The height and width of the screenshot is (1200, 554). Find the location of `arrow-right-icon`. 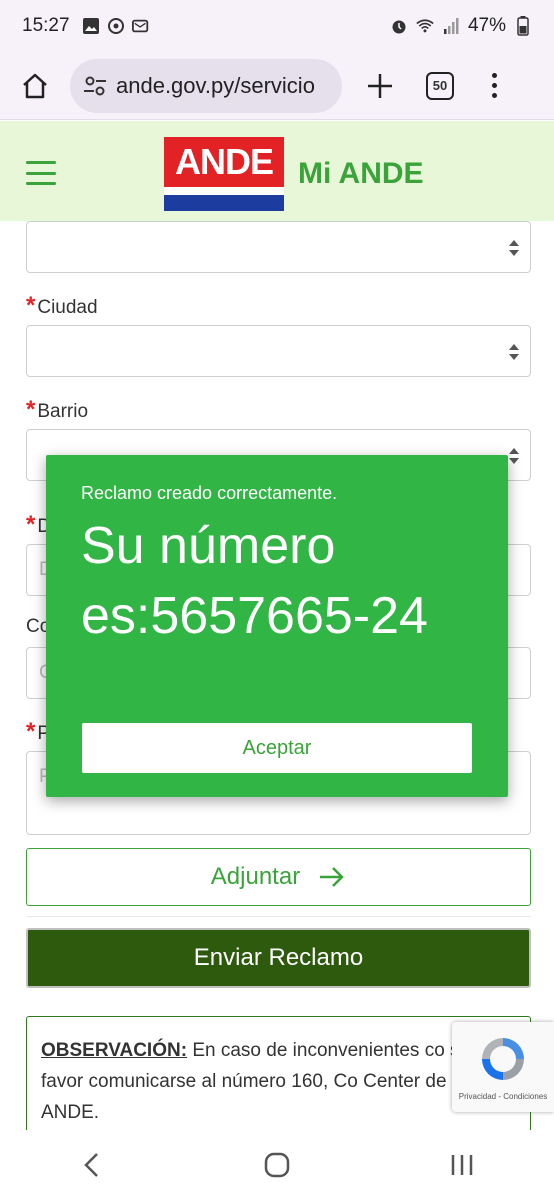

arrow-right-icon is located at coordinates (332, 877).